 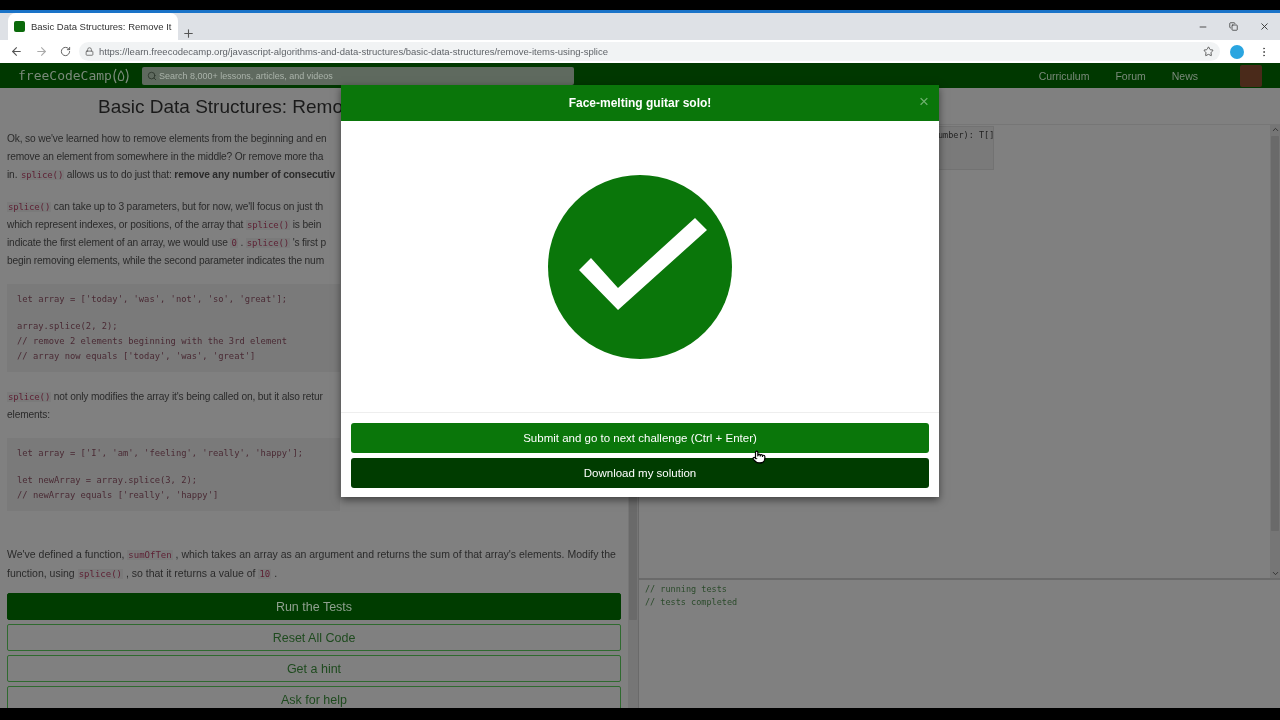 I want to click on action-button: Reset All Code, so click(x=314, y=637).